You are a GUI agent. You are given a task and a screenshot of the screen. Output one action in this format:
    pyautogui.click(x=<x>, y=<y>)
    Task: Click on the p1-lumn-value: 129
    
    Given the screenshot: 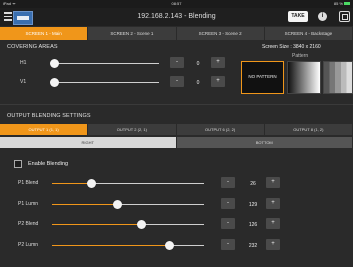 What is the action you would take?
    pyautogui.click(x=253, y=205)
    